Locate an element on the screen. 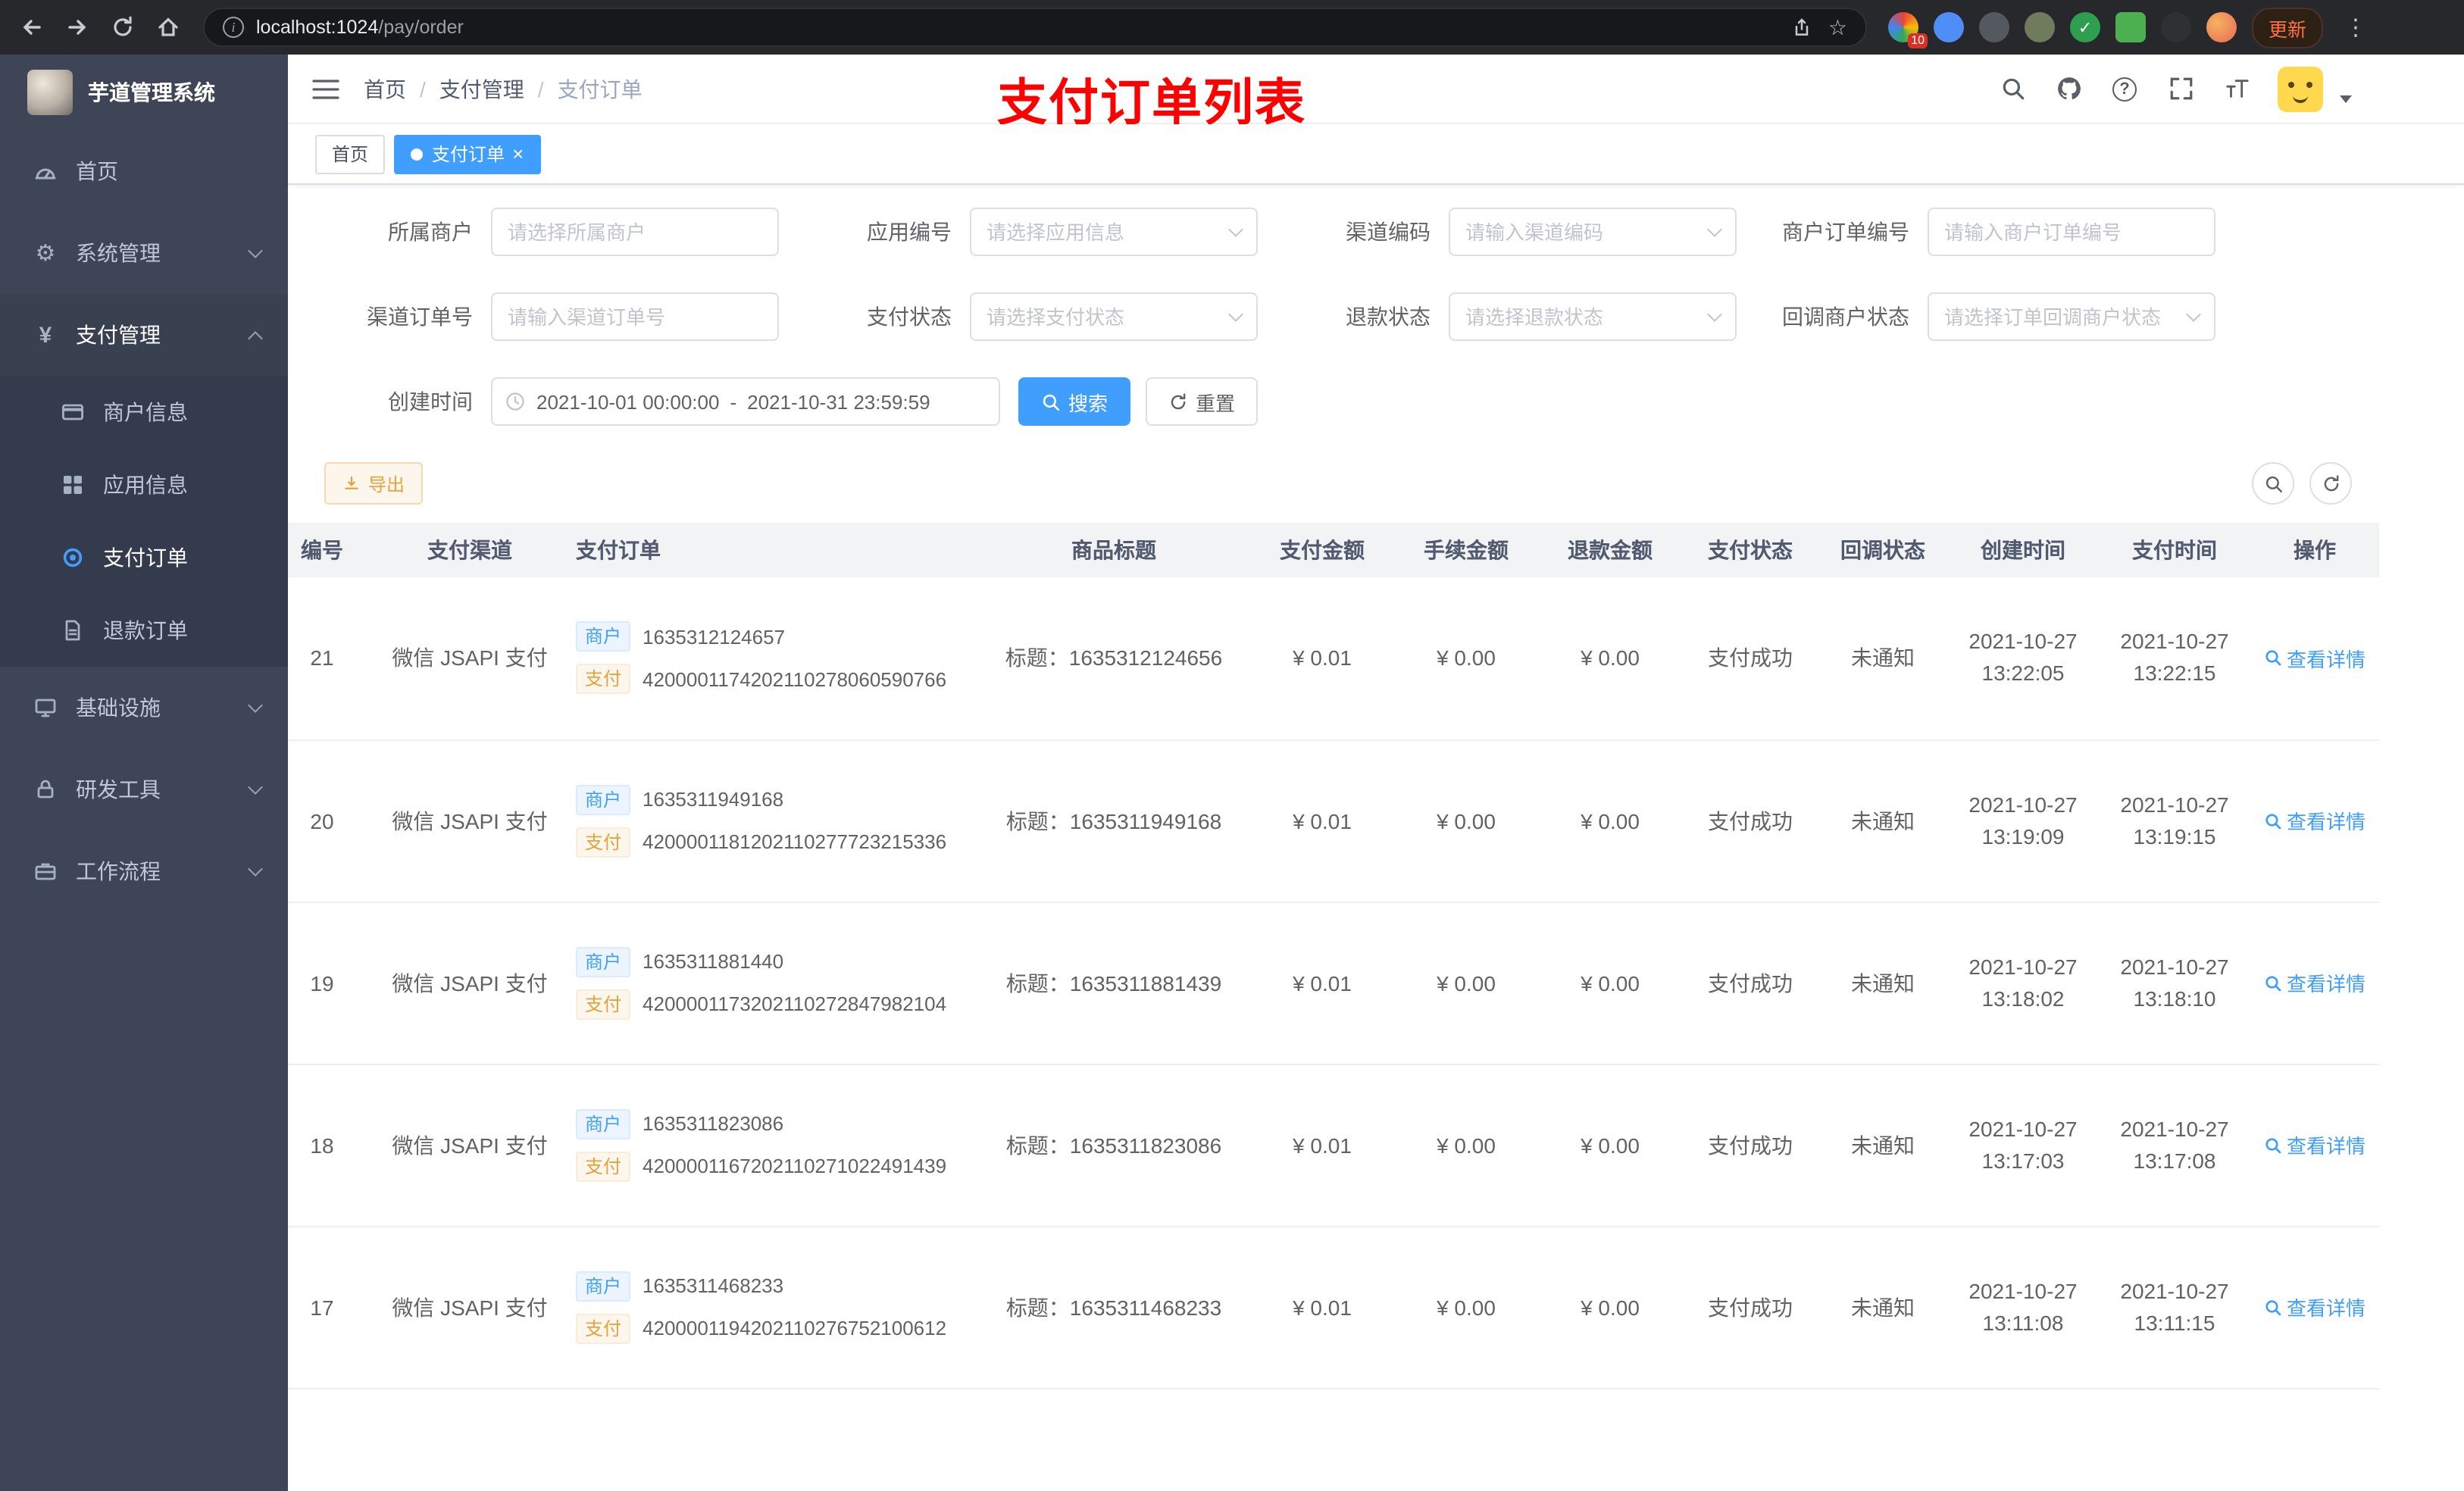 This screenshot has height=1491, width=2464. pay-status-select is located at coordinates (1114, 316).